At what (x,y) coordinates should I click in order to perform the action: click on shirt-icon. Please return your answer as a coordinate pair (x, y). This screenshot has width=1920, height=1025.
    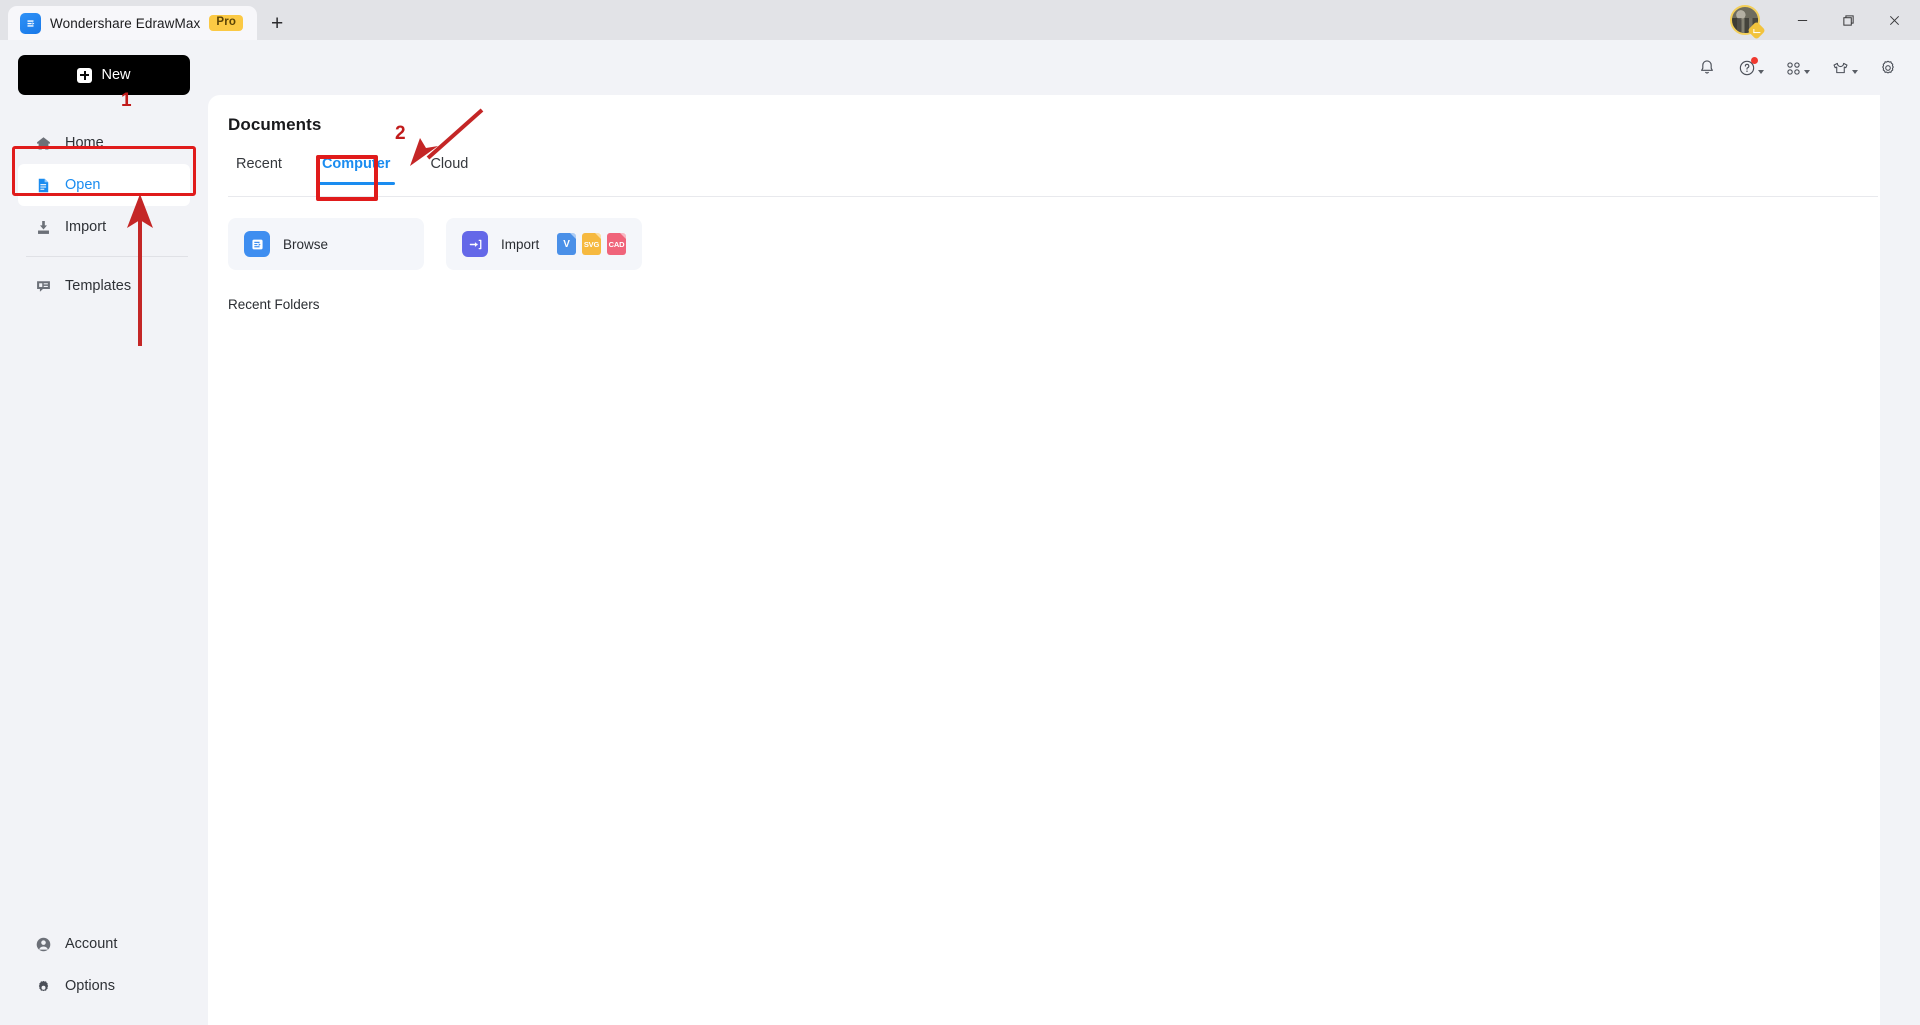
    Looking at the image, I should click on (1840, 67).